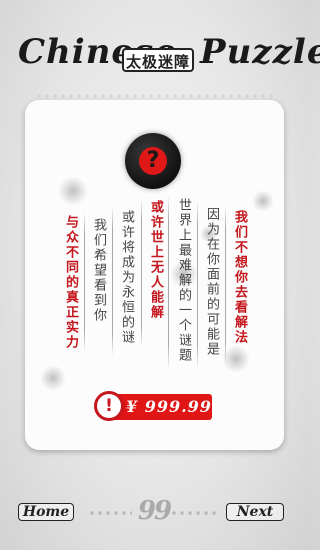 This screenshot has height=550, width=320. What do you see at coordinates (46, 512) in the screenshot?
I see `home-button: Home` at bounding box center [46, 512].